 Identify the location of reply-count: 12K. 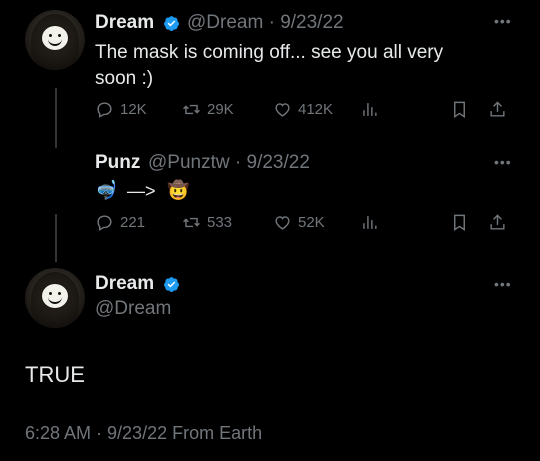
(133, 109).